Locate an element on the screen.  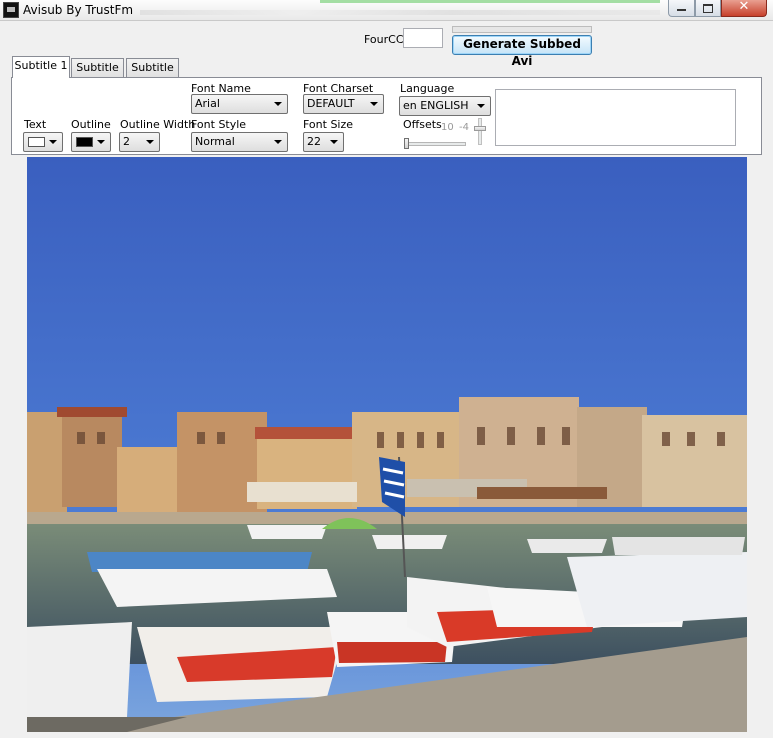
minimize-button is located at coordinates (681, 8).